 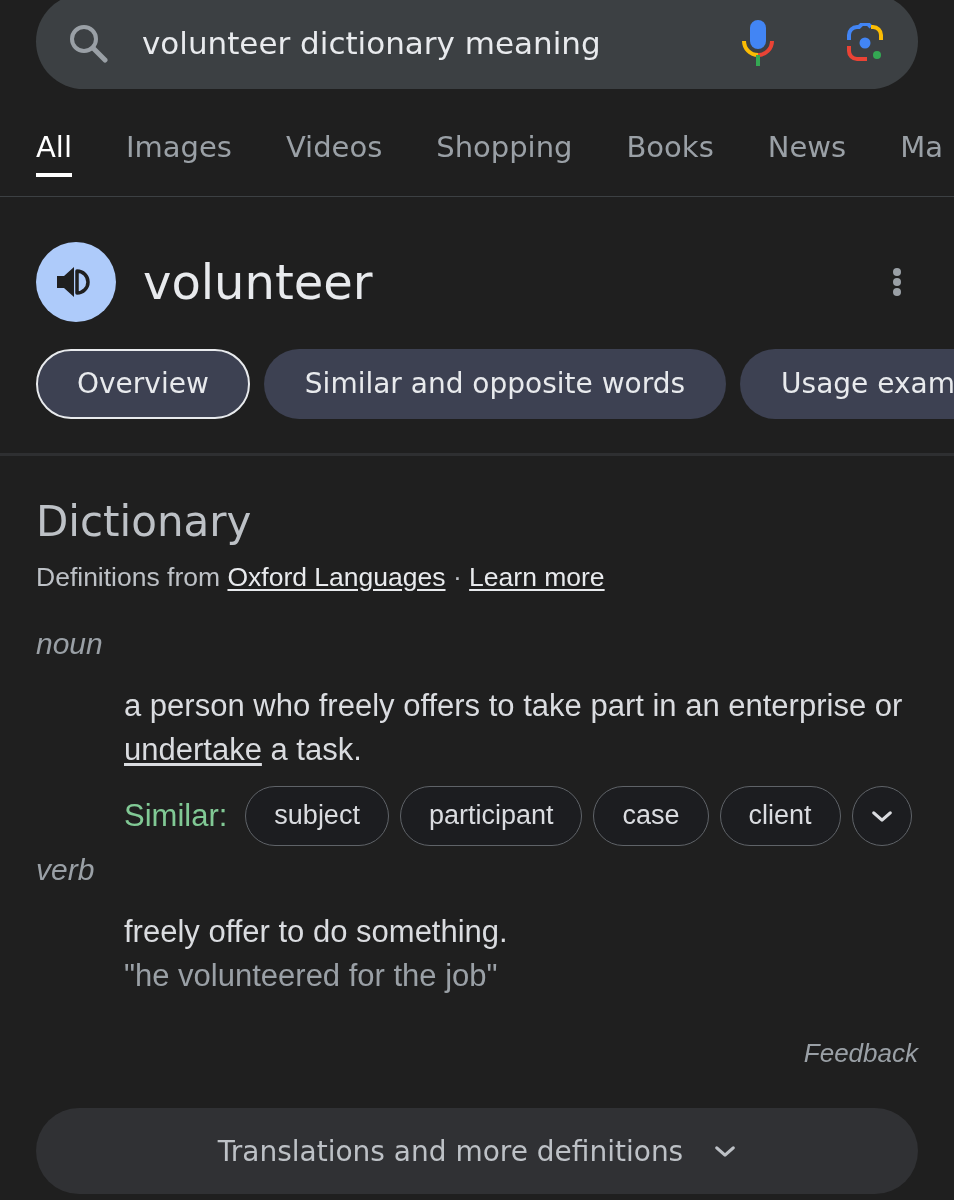 What do you see at coordinates (193, 749) in the screenshot?
I see `word-link: undertake` at bounding box center [193, 749].